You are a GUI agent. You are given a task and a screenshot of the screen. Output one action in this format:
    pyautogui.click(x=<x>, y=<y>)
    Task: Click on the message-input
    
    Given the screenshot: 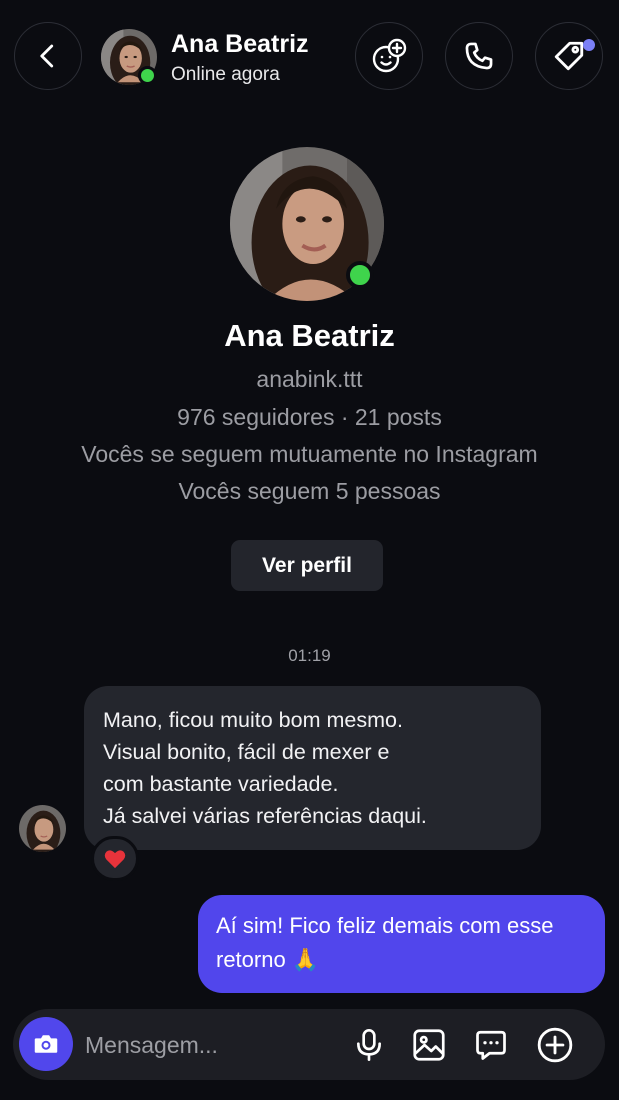 What is the action you would take?
    pyautogui.click(x=210, y=1045)
    